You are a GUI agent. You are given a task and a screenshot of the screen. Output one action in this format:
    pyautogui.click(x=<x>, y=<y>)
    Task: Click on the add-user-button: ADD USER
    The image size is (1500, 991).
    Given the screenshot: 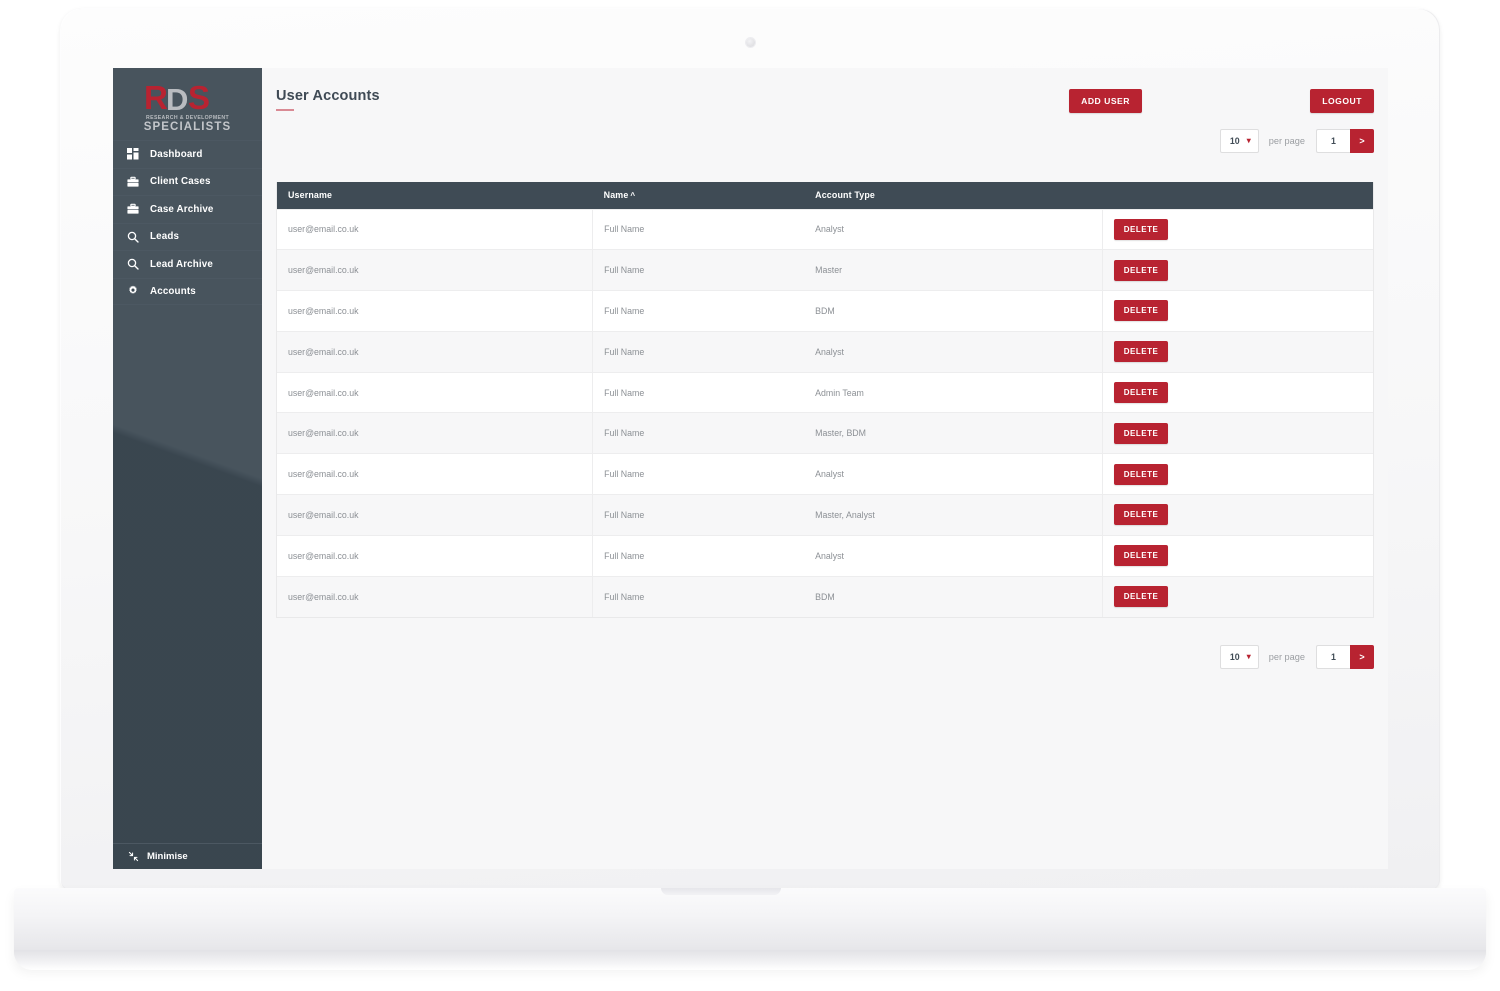 What is the action you would take?
    pyautogui.click(x=1105, y=101)
    